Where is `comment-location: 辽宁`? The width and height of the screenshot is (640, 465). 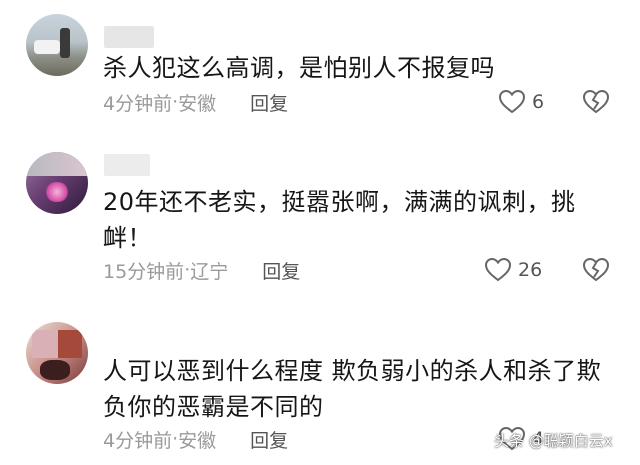 comment-location: 辽宁 is located at coordinates (209, 271).